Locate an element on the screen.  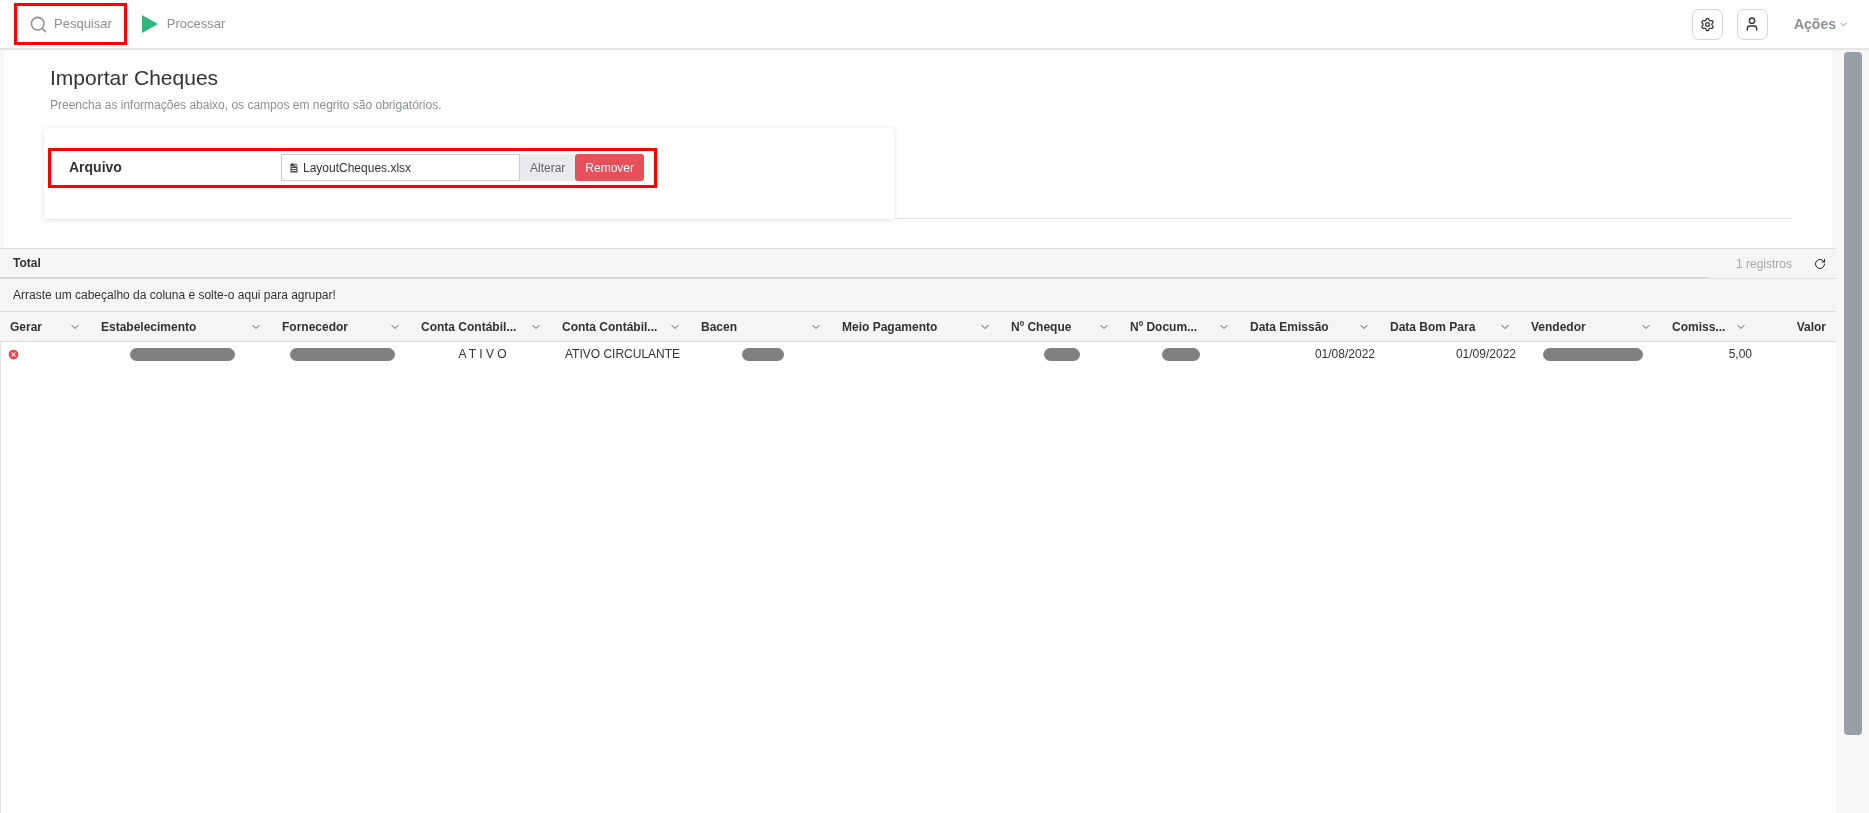
search-icon is located at coordinates (38, 24).